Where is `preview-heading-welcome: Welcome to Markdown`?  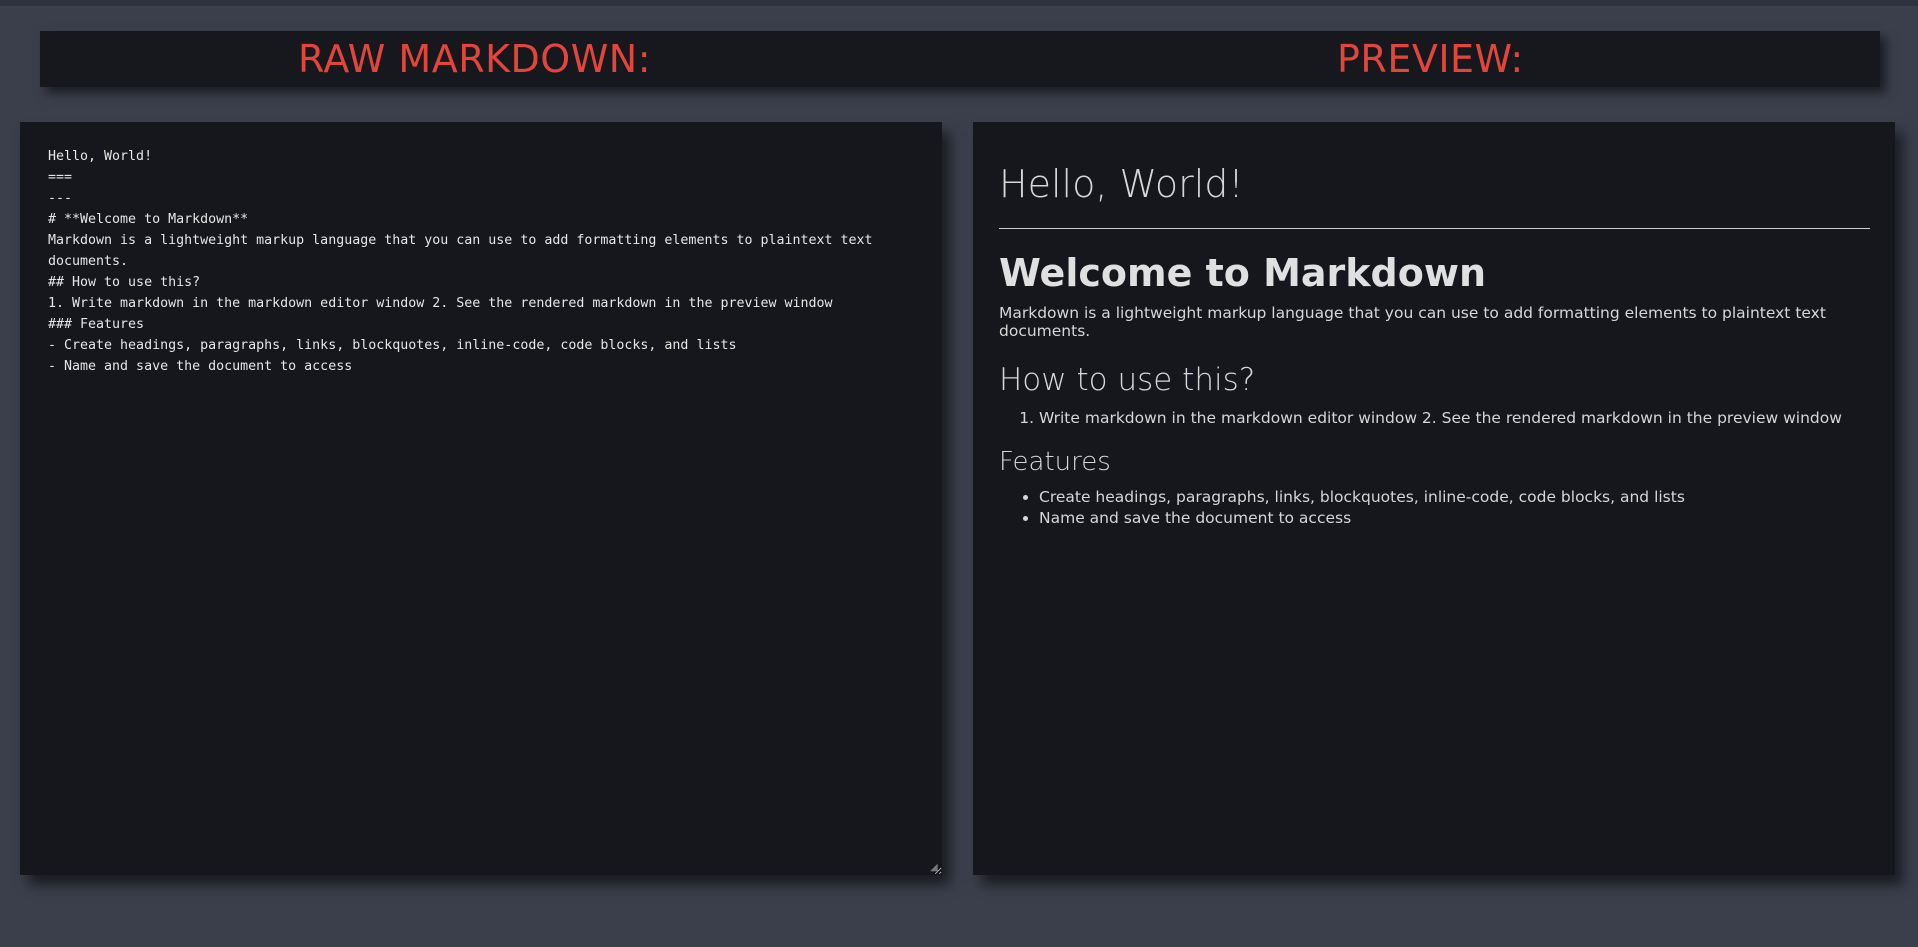
preview-heading-welcome: Welcome to Markdown is located at coordinates (1243, 272).